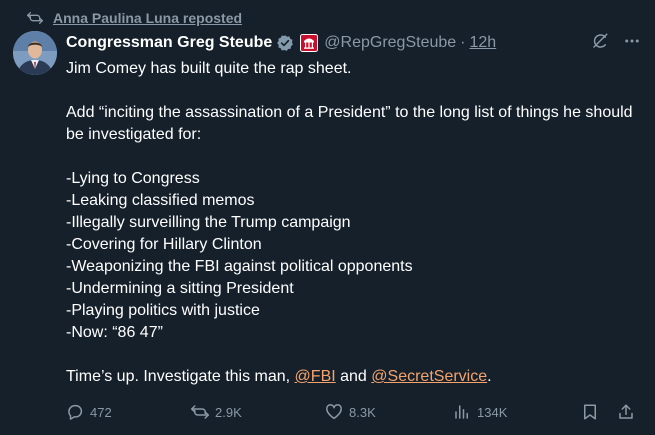  I want to click on like-count: 8.3K, so click(362, 412).